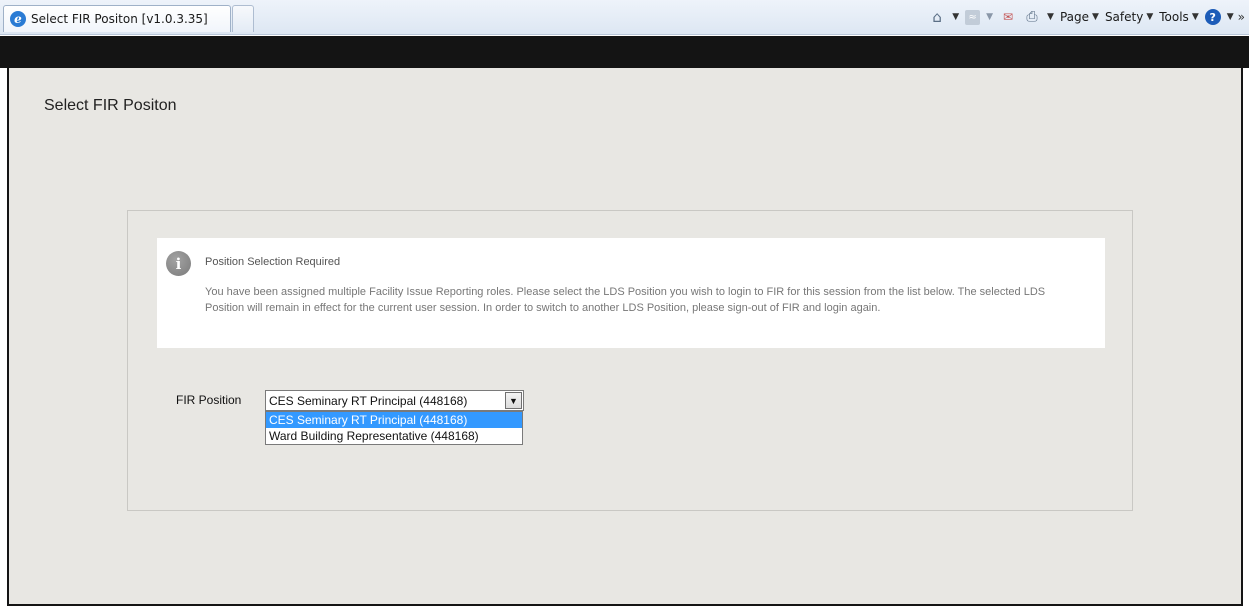 This screenshot has height=610, width=1249. I want to click on read-mail-icon: ✉, so click(1008, 17).